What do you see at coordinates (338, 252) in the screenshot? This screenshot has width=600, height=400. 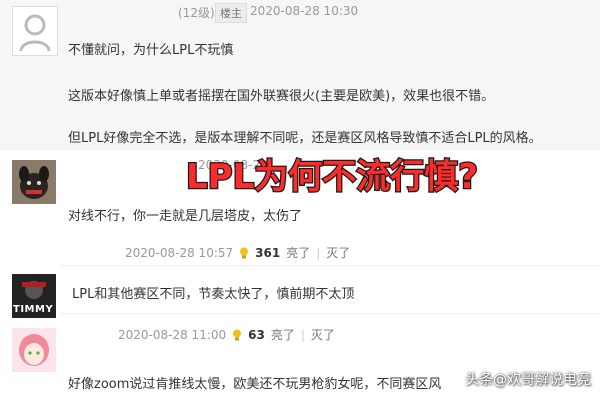 I see `dislike-button: 灭了` at bounding box center [338, 252].